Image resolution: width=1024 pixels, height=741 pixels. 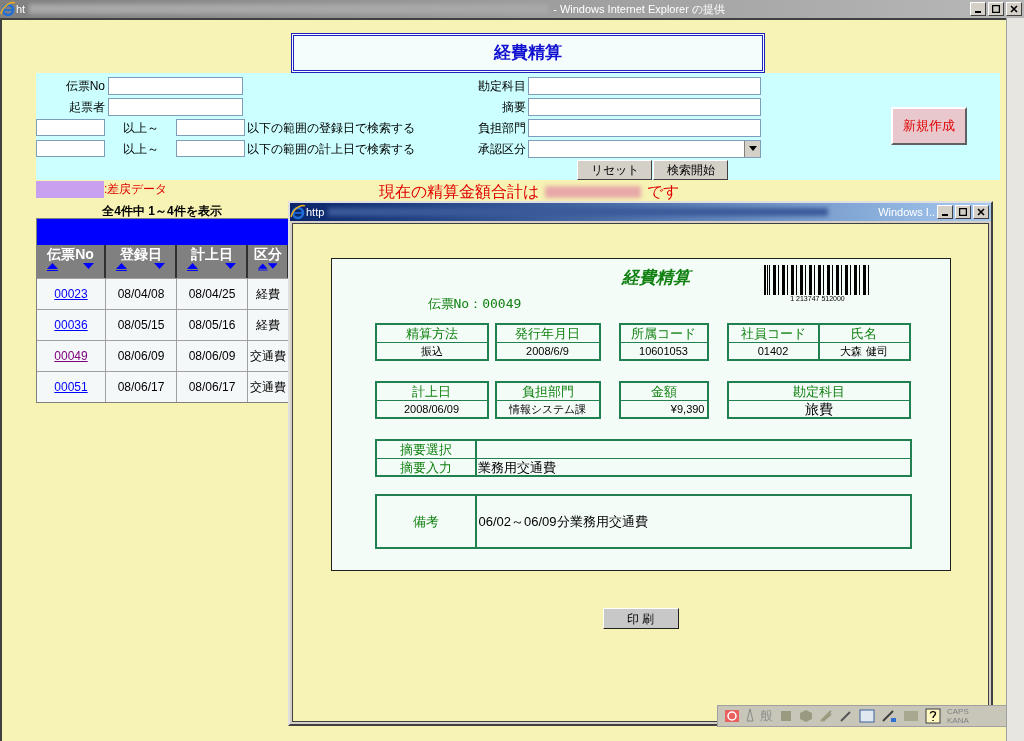 What do you see at coordinates (547, 409) in the screenshot?
I see `form-field-value: 情報システム課` at bounding box center [547, 409].